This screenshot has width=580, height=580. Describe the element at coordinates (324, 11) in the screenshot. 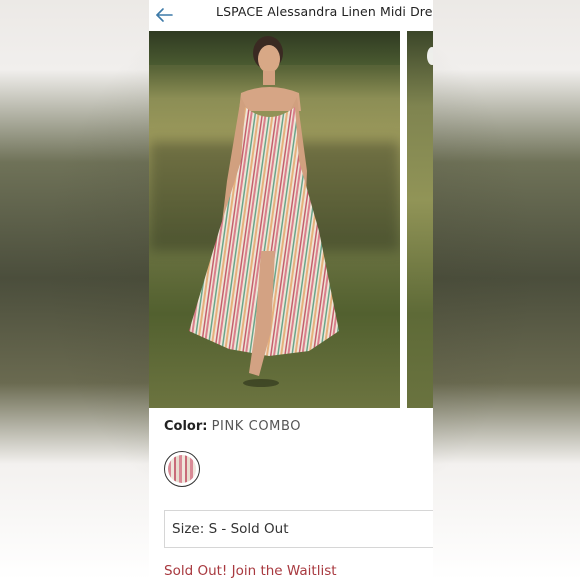

I see `page-title: LSPACE Alessandra Linen Midi Dress` at that location.